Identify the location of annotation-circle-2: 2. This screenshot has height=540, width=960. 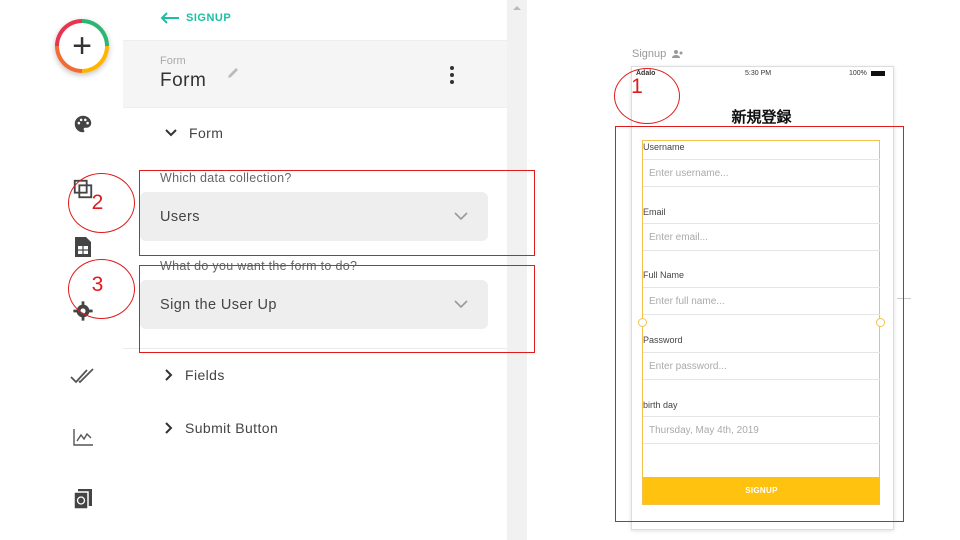
(101, 203).